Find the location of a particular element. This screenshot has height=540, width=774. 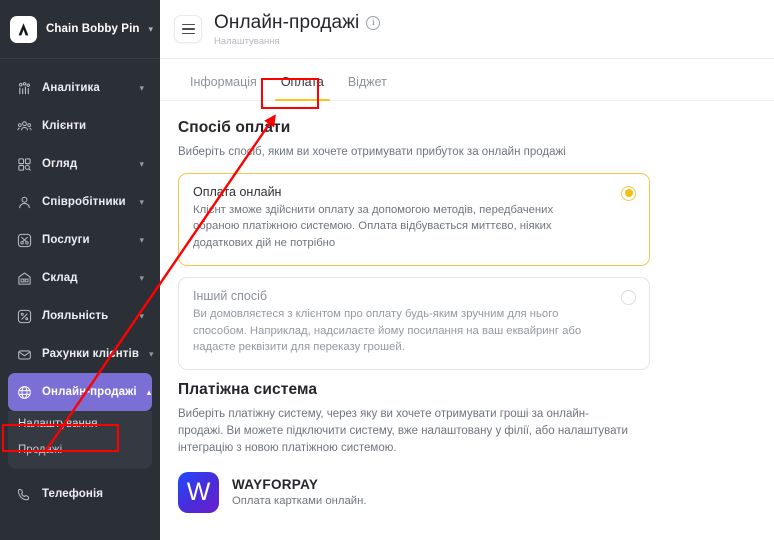

sidebar-item-clients: Клієнти is located at coordinates (80, 126).